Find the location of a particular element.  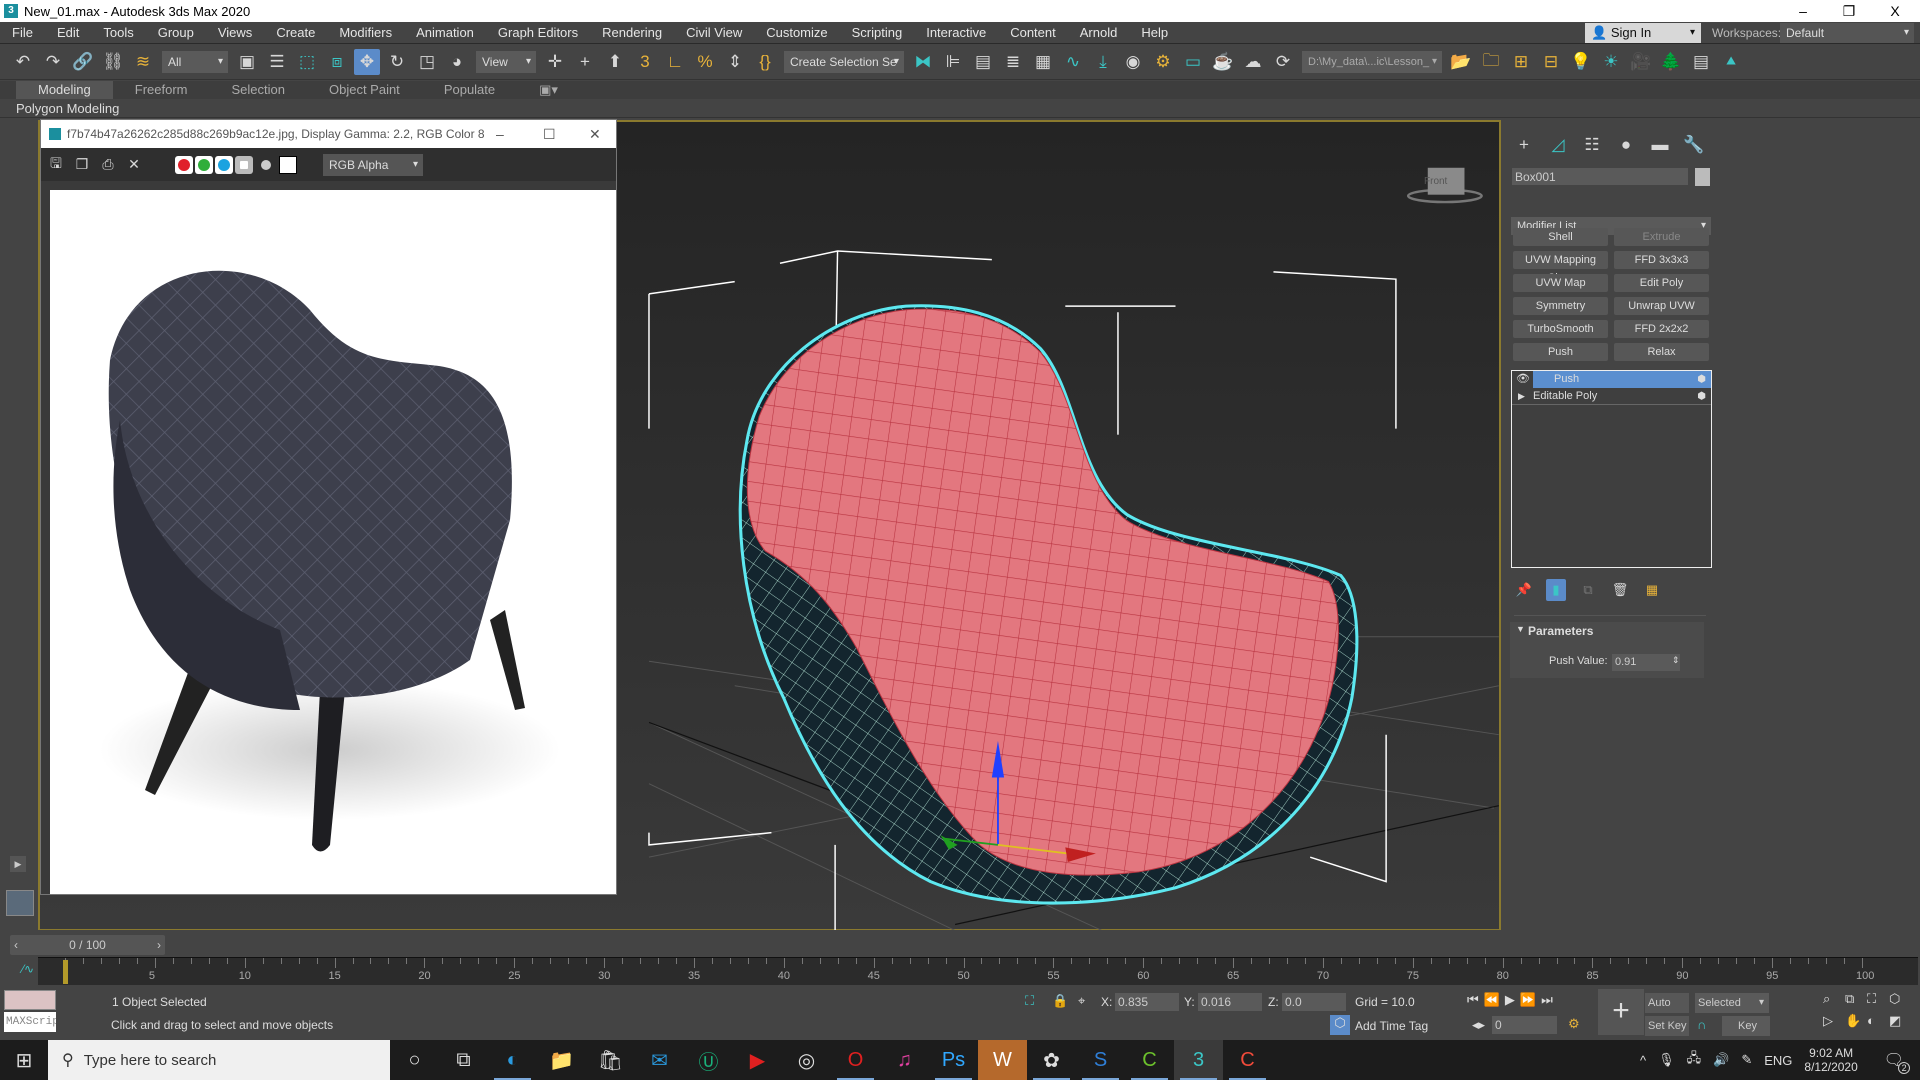

set-key-big-button: + is located at coordinates (1621, 1012).